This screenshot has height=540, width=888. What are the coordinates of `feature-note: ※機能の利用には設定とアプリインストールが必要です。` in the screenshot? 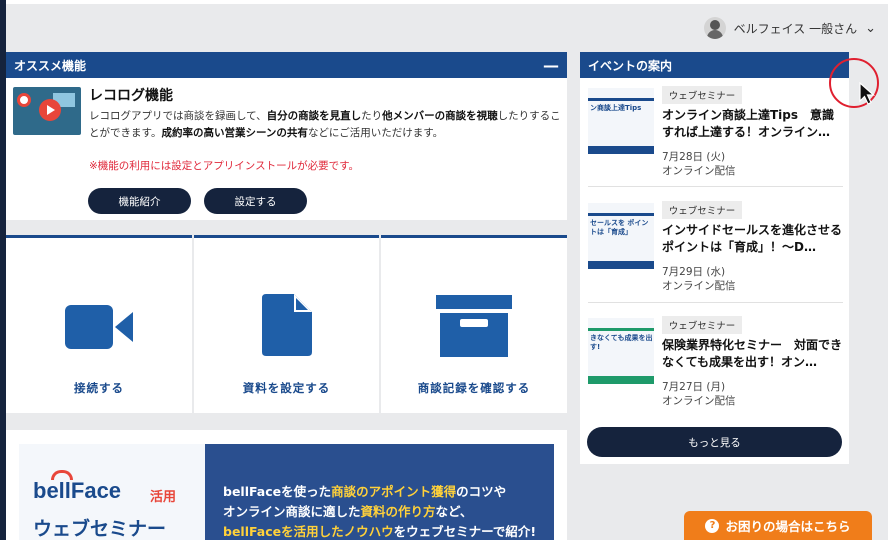 It's located at (224, 166).